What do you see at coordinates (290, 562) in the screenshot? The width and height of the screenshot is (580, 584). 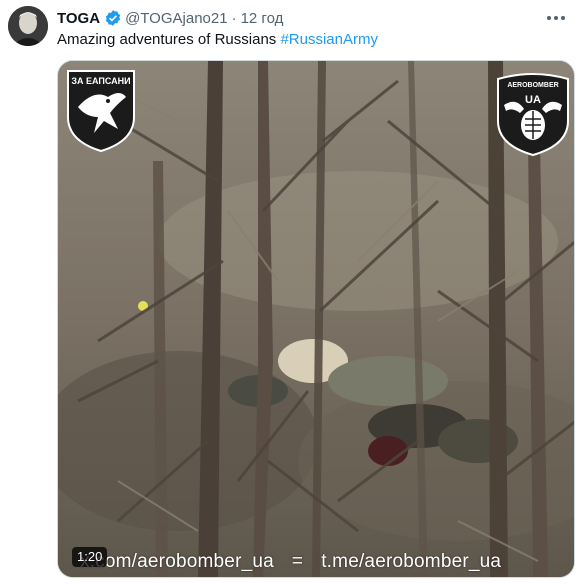 I see `video-watermark: x.com/aerobomber_ua = t.me/aerobomber_ua` at bounding box center [290, 562].